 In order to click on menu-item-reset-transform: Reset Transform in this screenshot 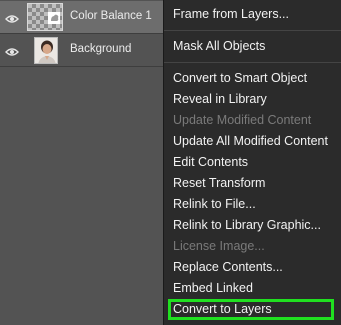, I will do `click(219, 183)`.